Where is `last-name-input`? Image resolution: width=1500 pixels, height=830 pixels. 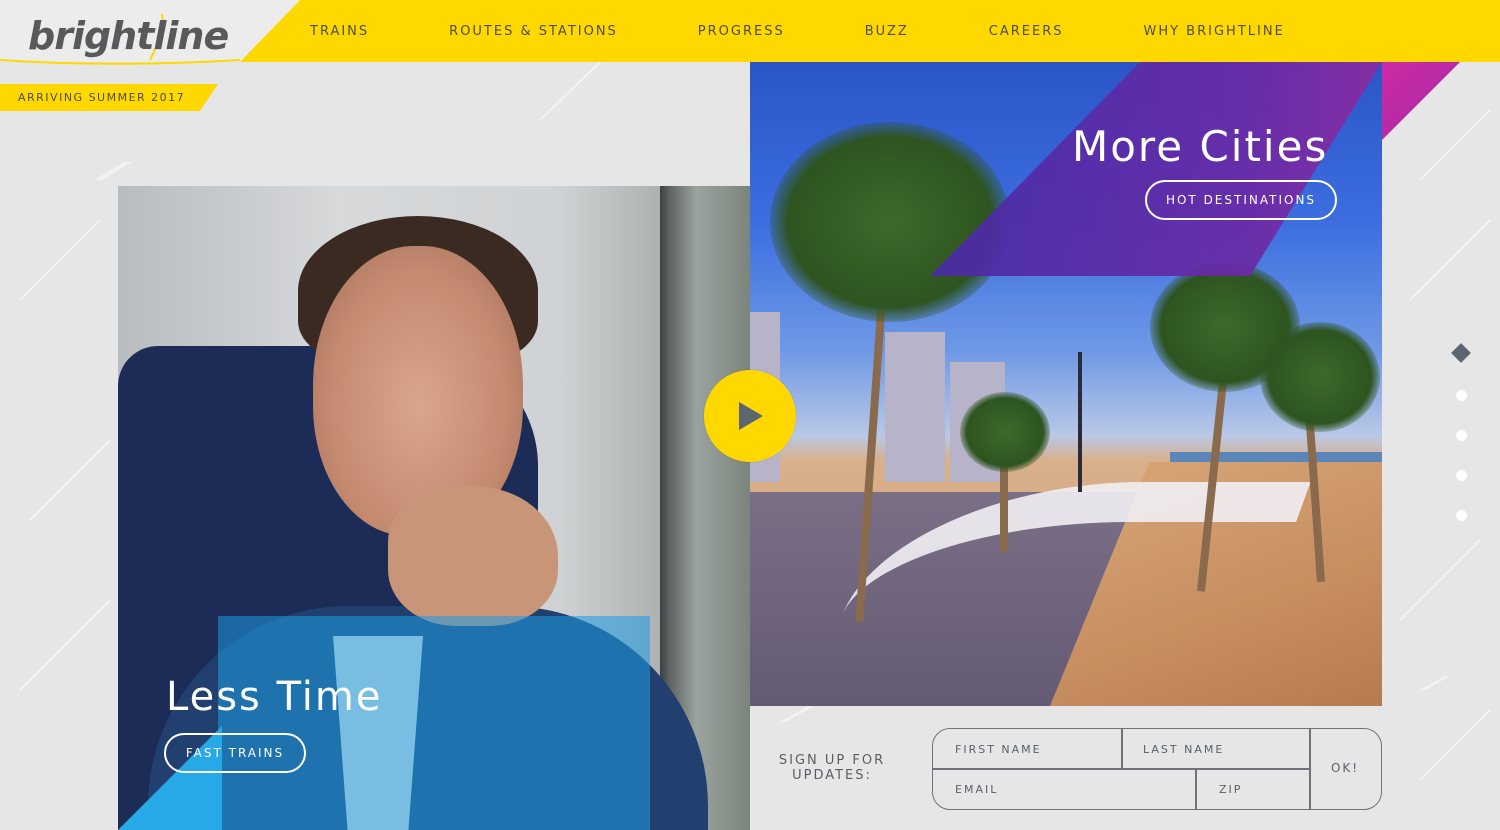 last-name-input is located at coordinates (1223, 749).